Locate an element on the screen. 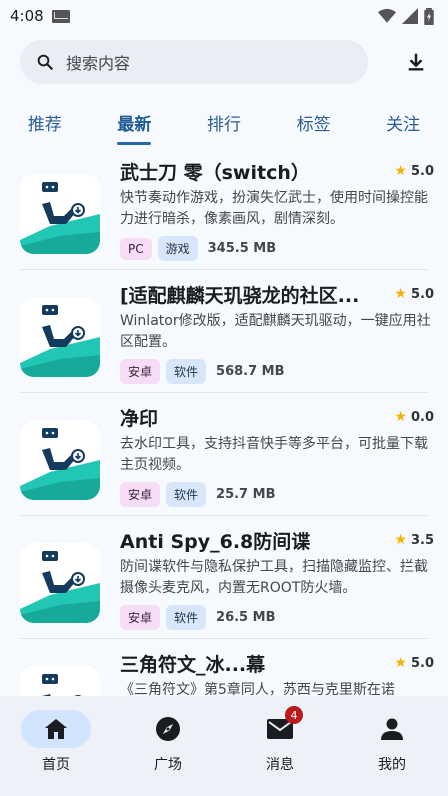  tab-following: 关注 is located at coordinates (403, 122).